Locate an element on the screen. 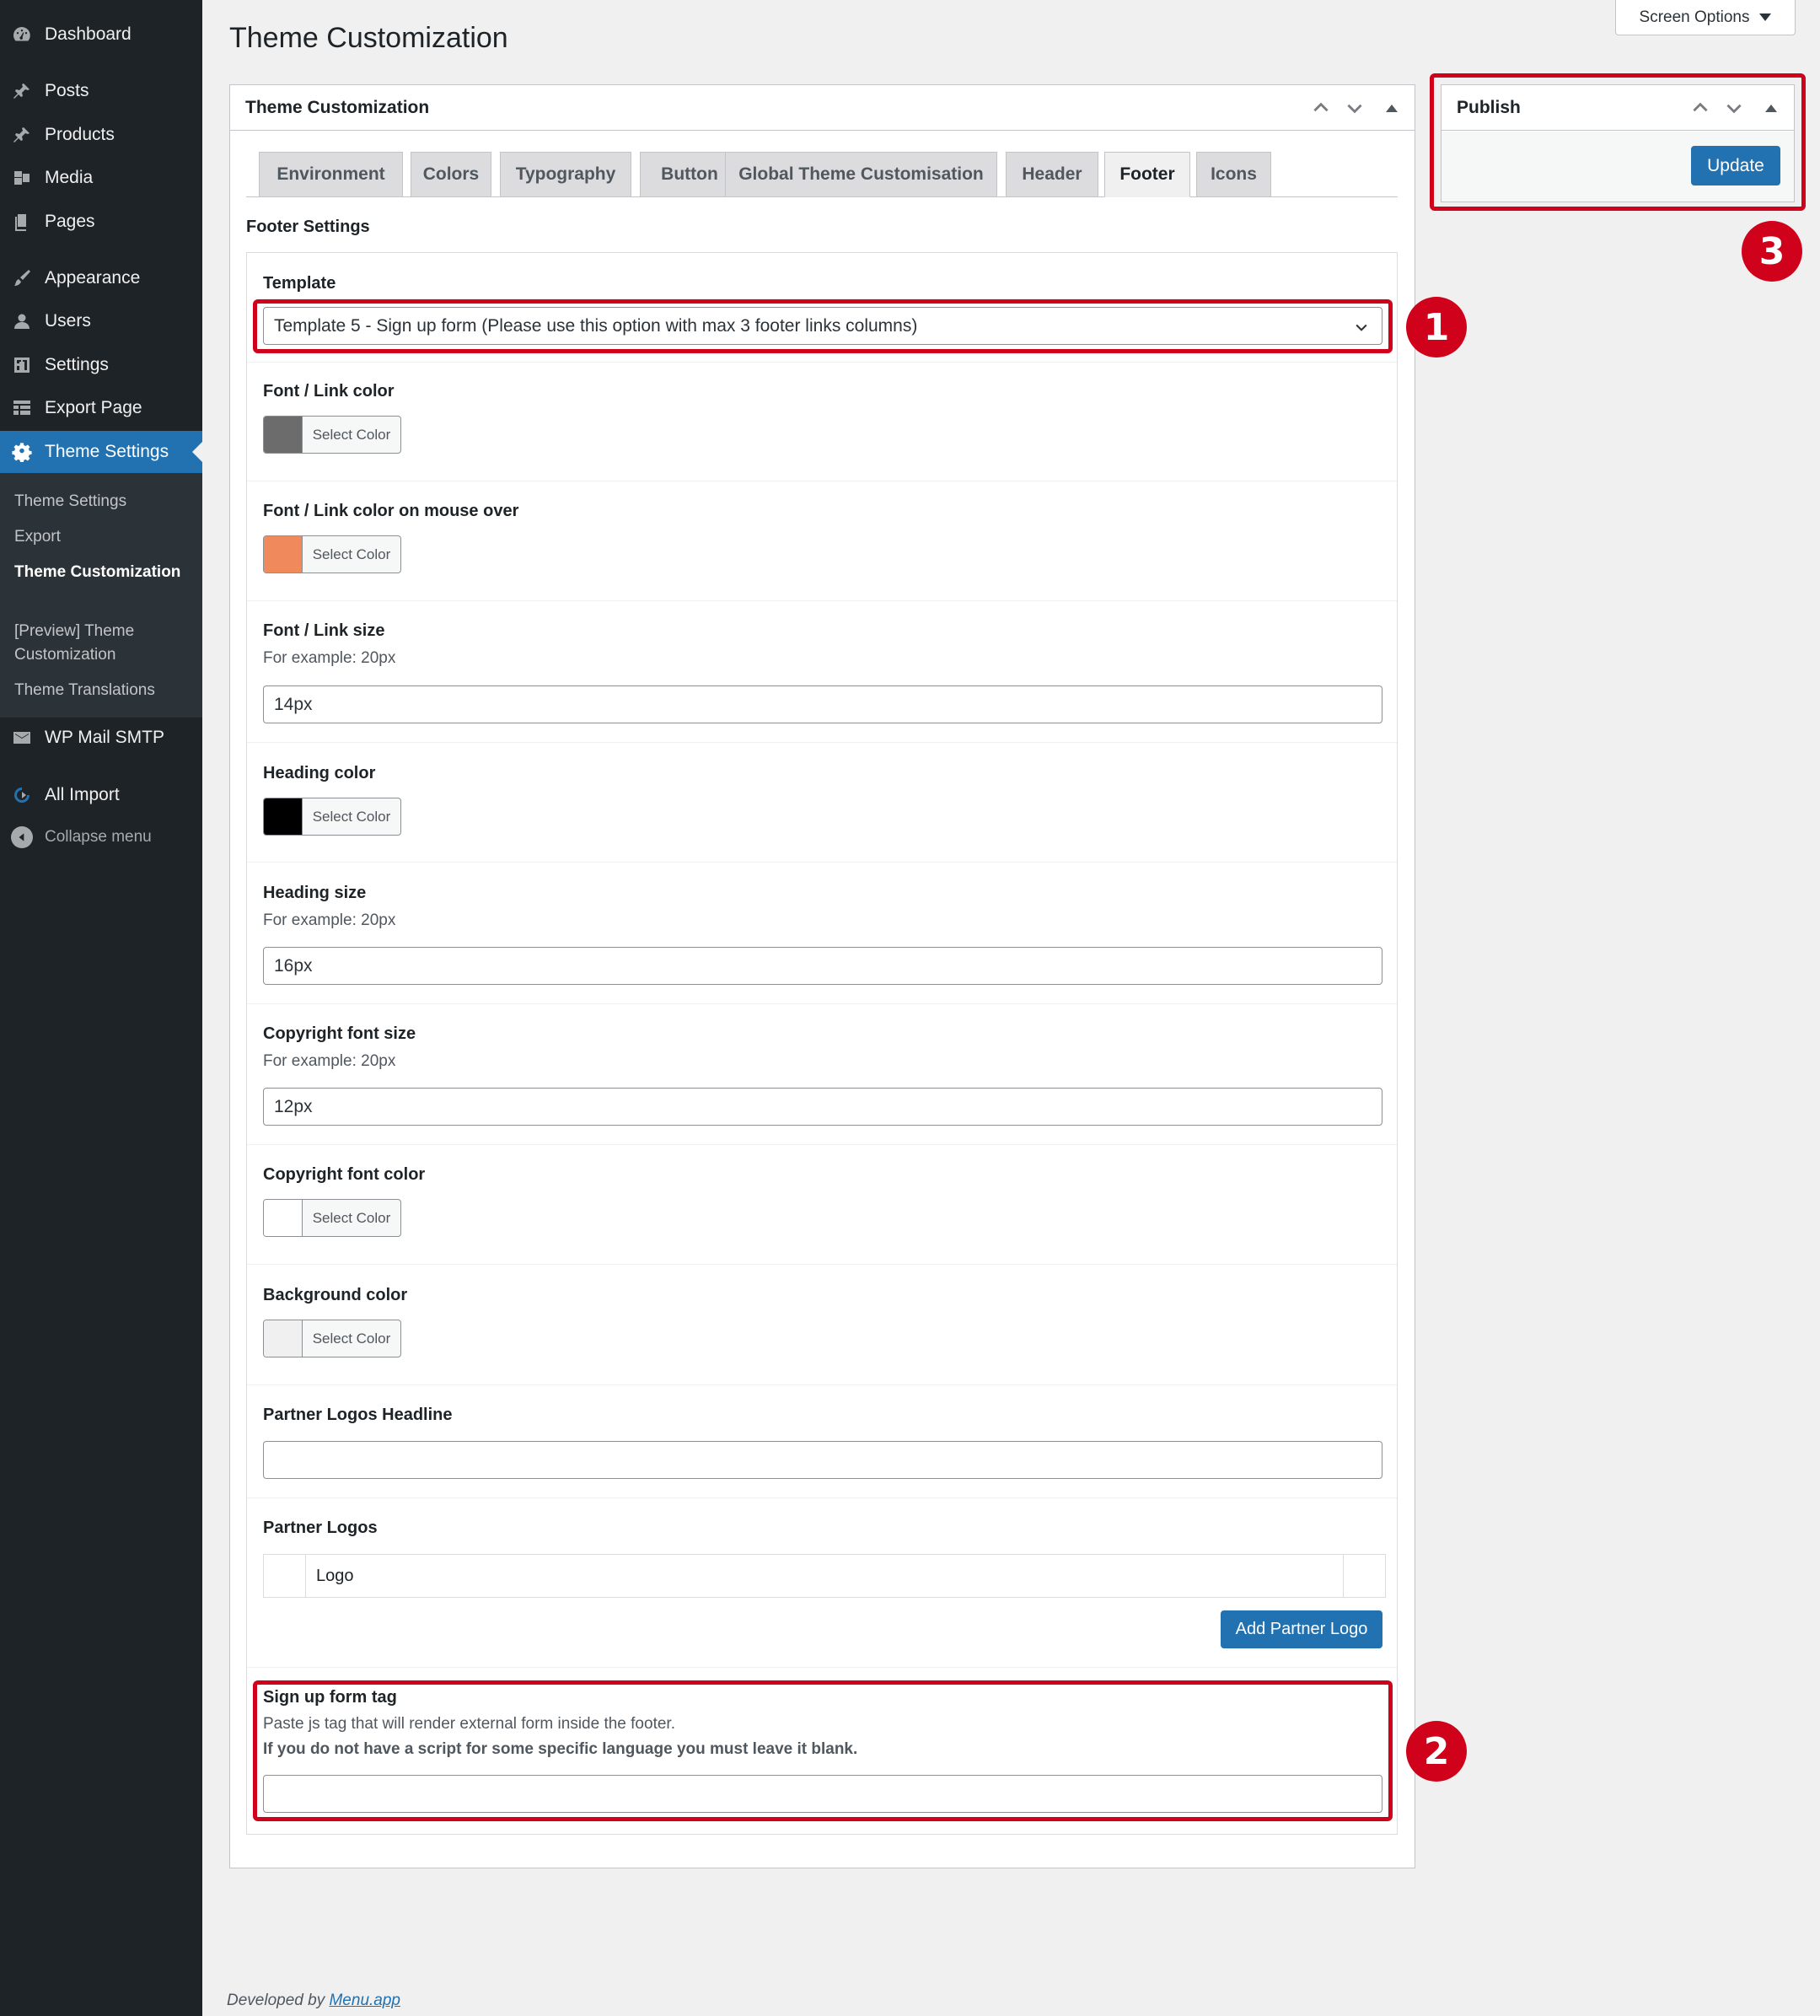 The height and width of the screenshot is (2016, 1820). font-link-hover-color-button: Select Color is located at coordinates (332, 554).